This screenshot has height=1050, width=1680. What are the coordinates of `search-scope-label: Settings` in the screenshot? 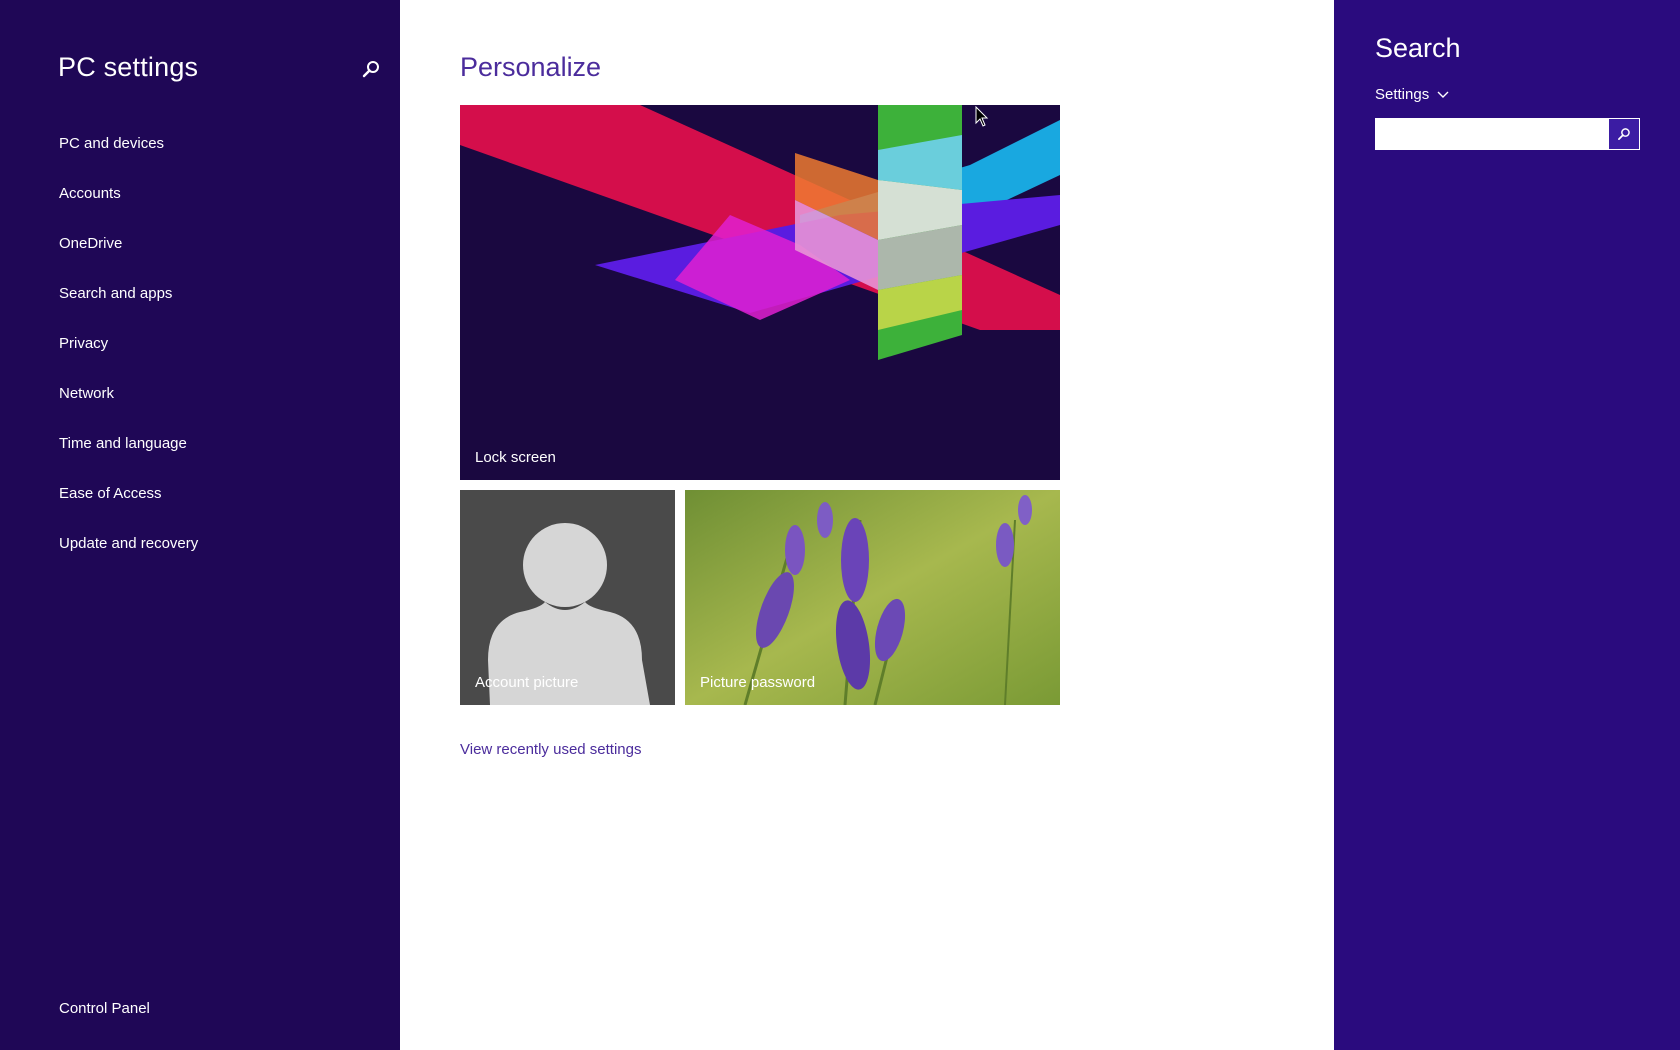 It's located at (1402, 94).